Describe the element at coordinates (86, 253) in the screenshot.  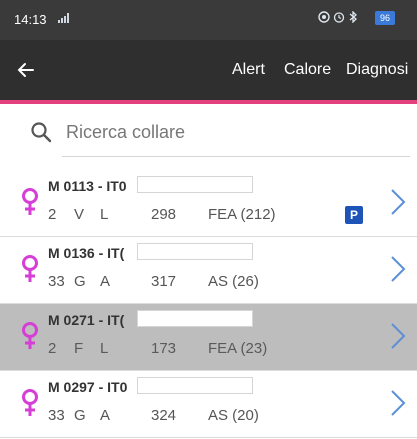
I see `animal-title: M 0136 - IT(` at that location.